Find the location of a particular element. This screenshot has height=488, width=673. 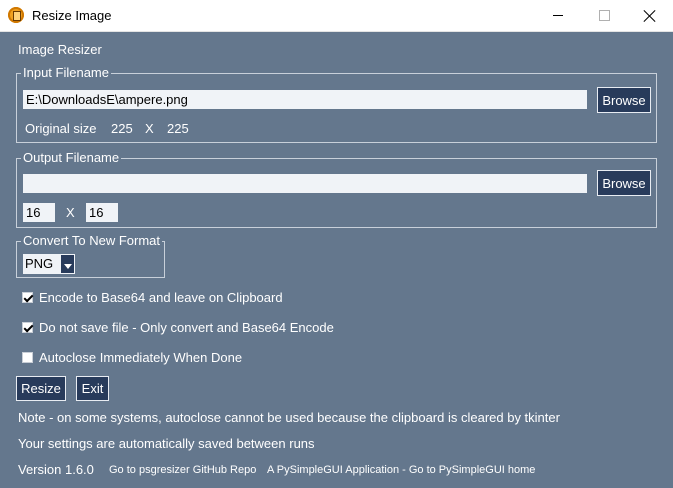

output-filename-field is located at coordinates (305, 183).